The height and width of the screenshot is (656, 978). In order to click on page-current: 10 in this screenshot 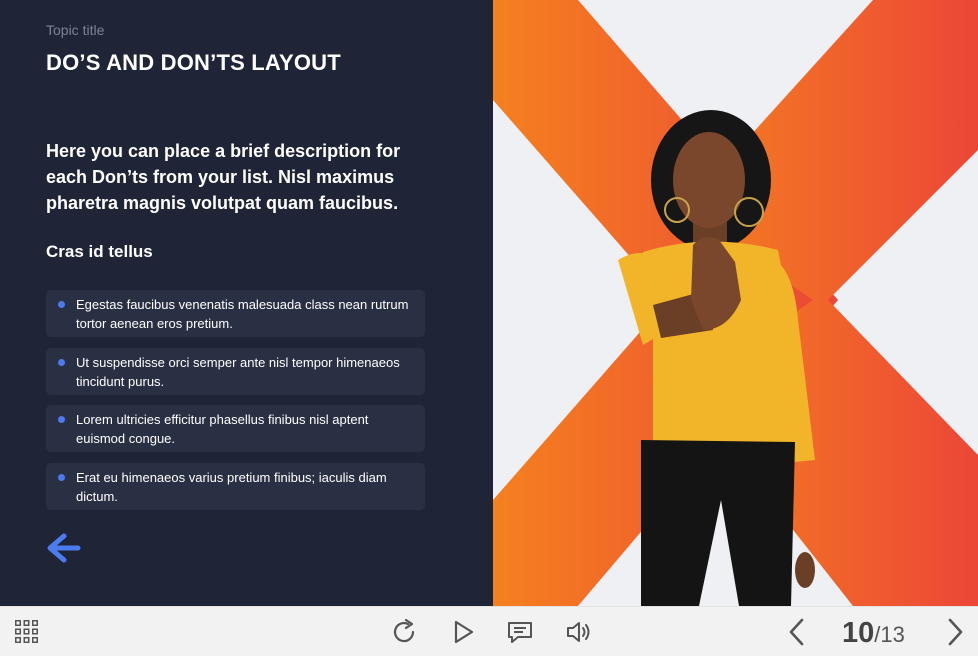, I will do `click(858, 633)`.